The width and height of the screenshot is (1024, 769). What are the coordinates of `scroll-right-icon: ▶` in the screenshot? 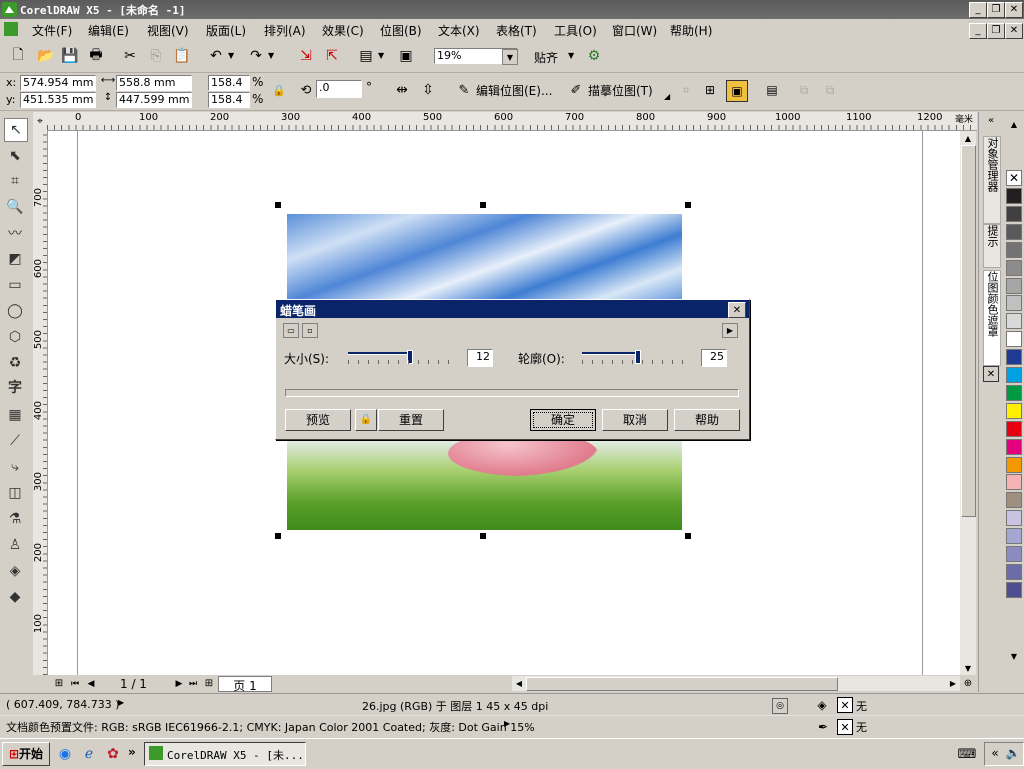 It's located at (953, 683).